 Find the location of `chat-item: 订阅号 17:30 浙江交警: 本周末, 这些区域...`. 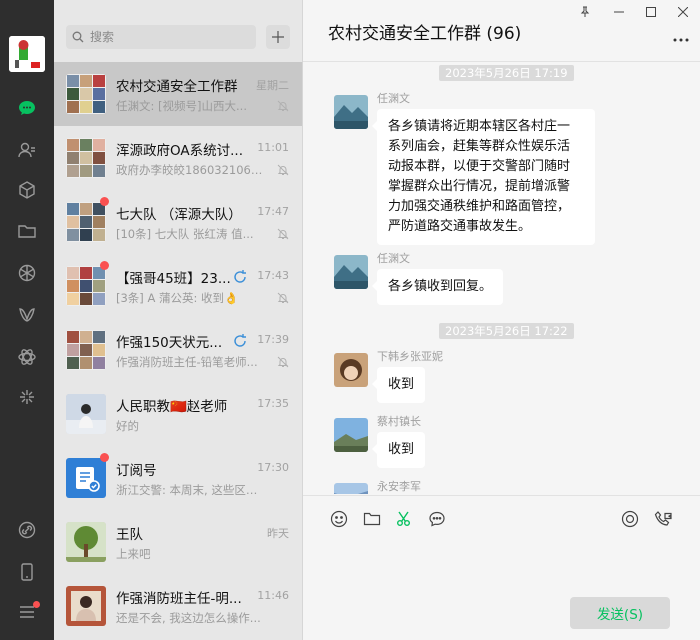

chat-item: 订阅号 17:30 浙江交警: 本周末, 这些区域... is located at coordinates (178, 478).